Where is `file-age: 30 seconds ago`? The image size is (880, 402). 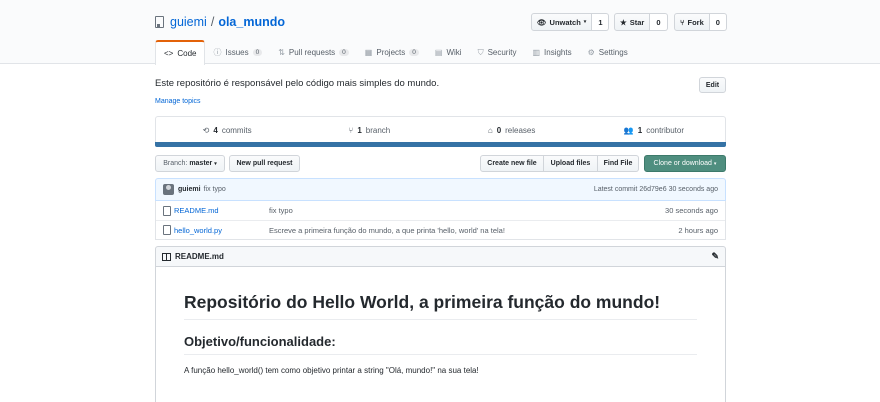 file-age: 30 seconds ago is located at coordinates (691, 210).